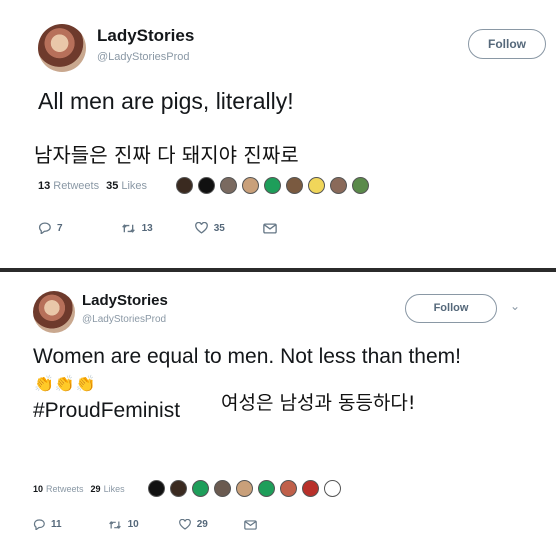  What do you see at coordinates (202, 524) in the screenshot?
I see `like-count: 29` at bounding box center [202, 524].